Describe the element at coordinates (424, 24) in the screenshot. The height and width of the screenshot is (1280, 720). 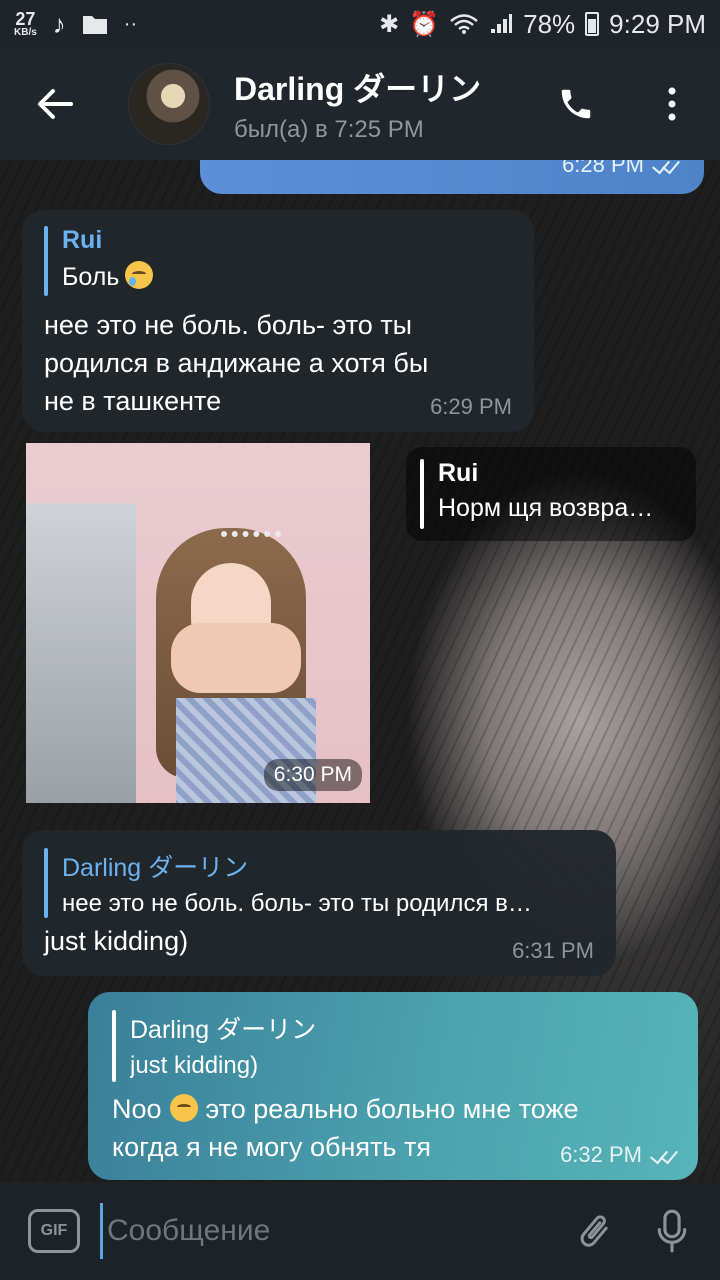
I see `alarm-icon: ⏰` at that location.